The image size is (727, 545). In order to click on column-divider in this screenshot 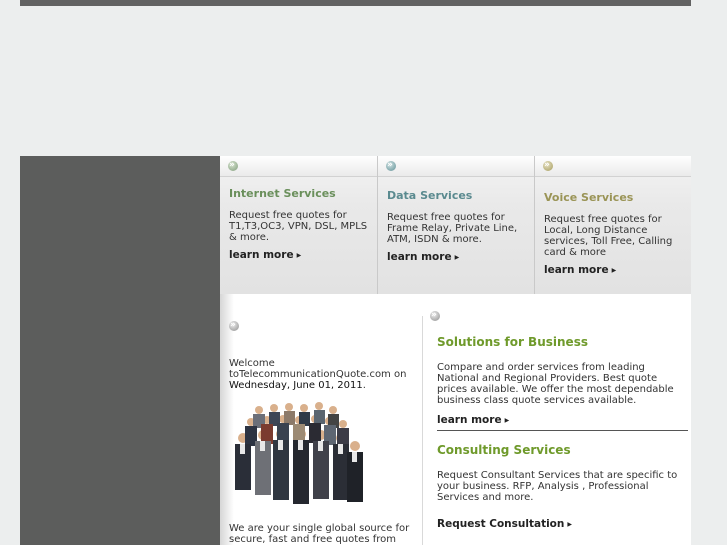, I will do `click(422, 430)`.